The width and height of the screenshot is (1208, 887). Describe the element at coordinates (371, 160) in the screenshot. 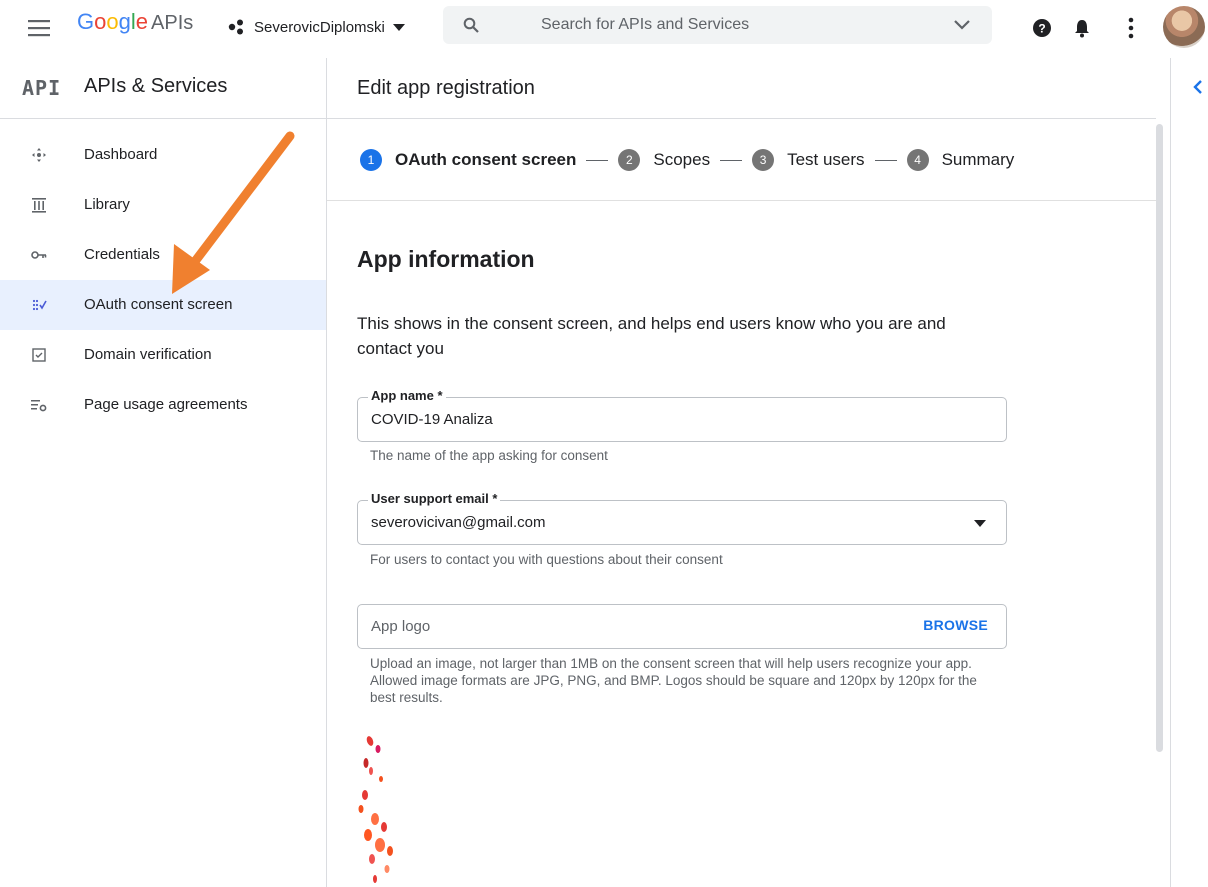

I see `step-number: 1` at that location.